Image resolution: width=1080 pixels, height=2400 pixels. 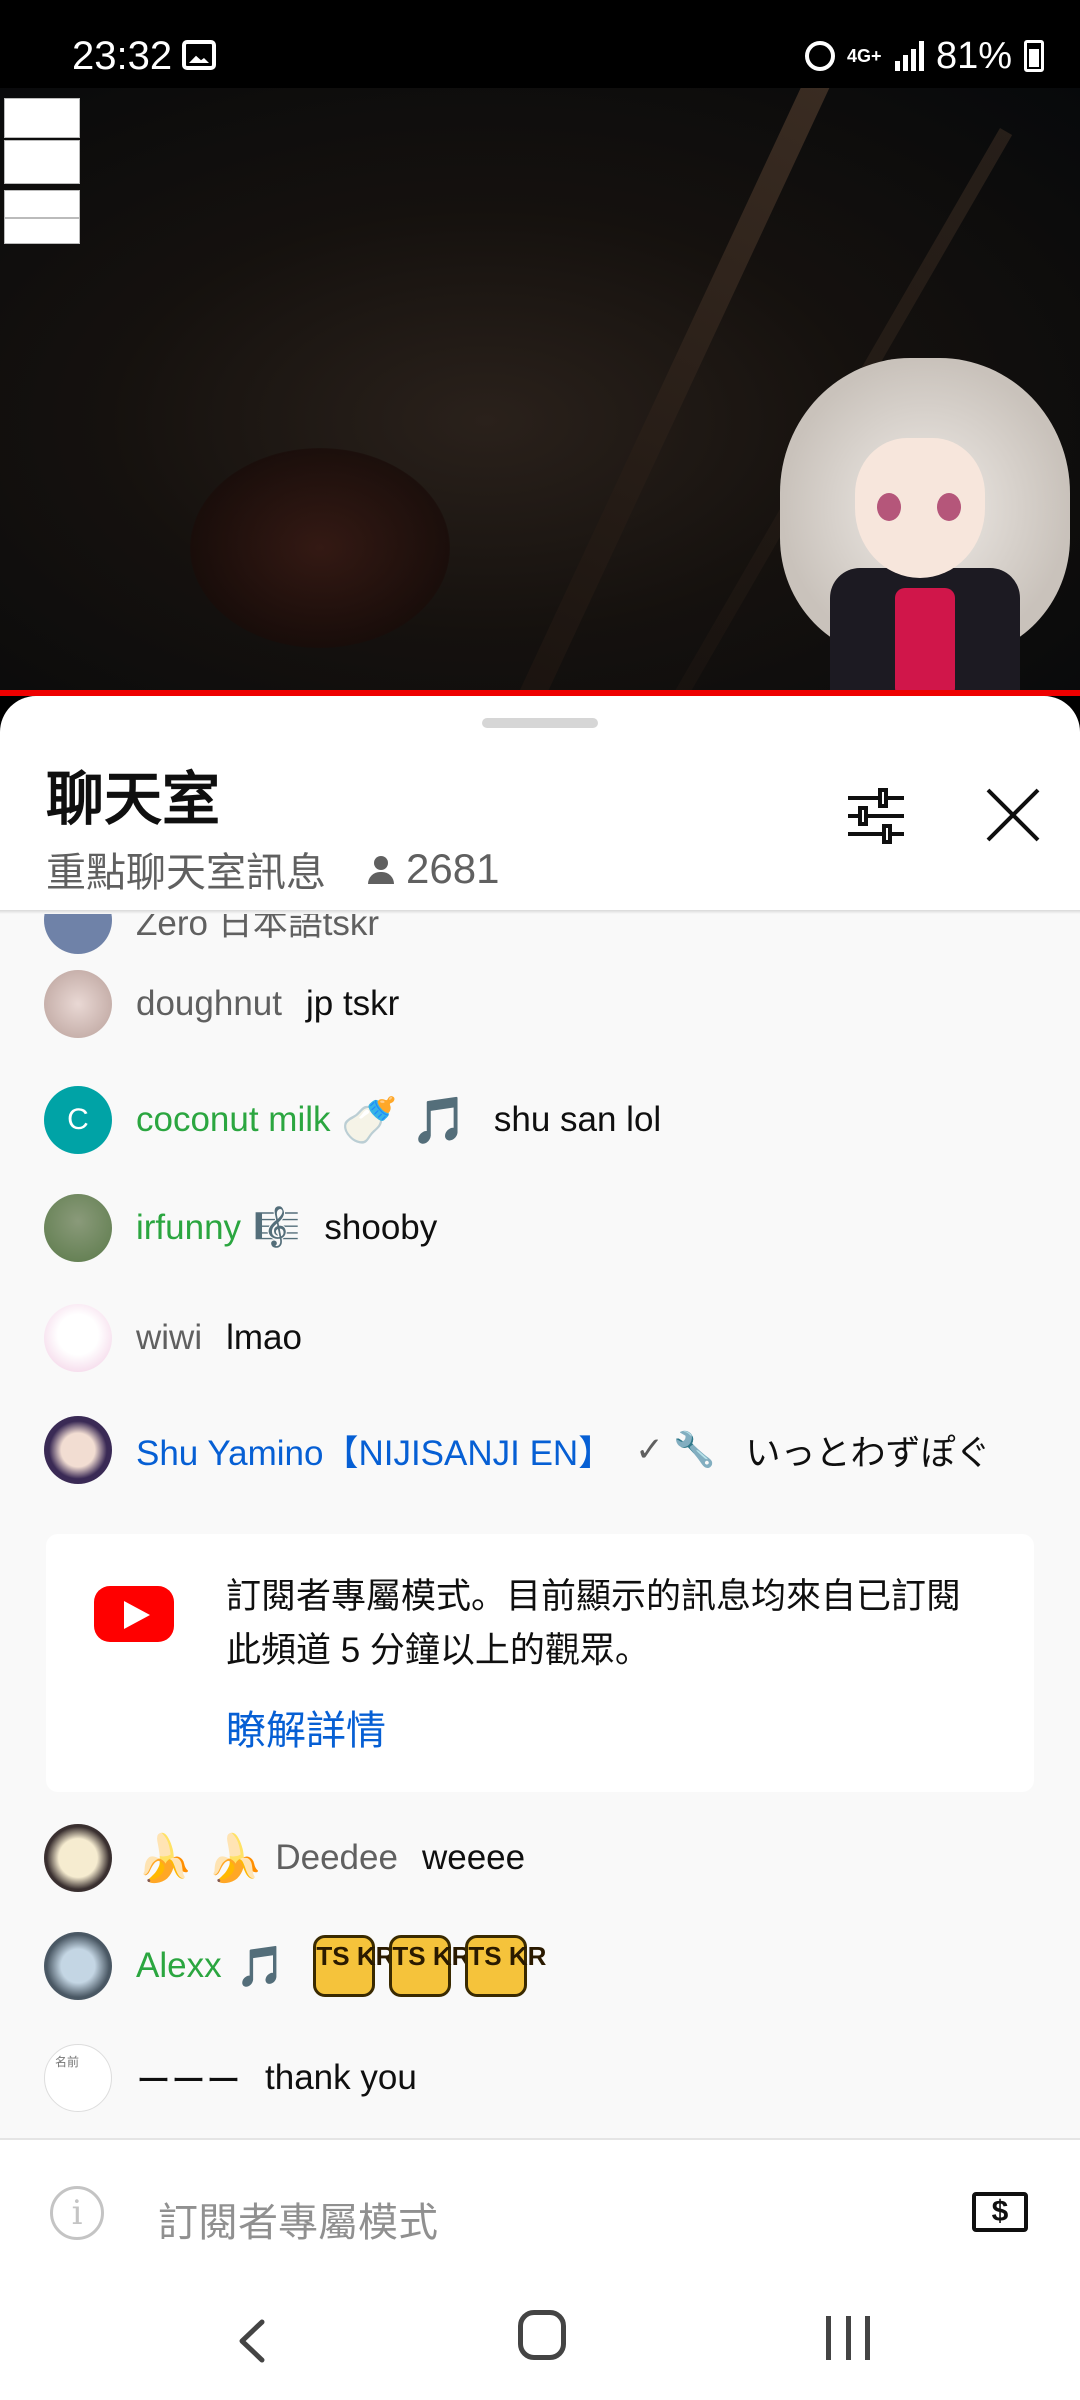 What do you see at coordinates (915, 525) in the screenshot?
I see `vtuber-avatar` at bounding box center [915, 525].